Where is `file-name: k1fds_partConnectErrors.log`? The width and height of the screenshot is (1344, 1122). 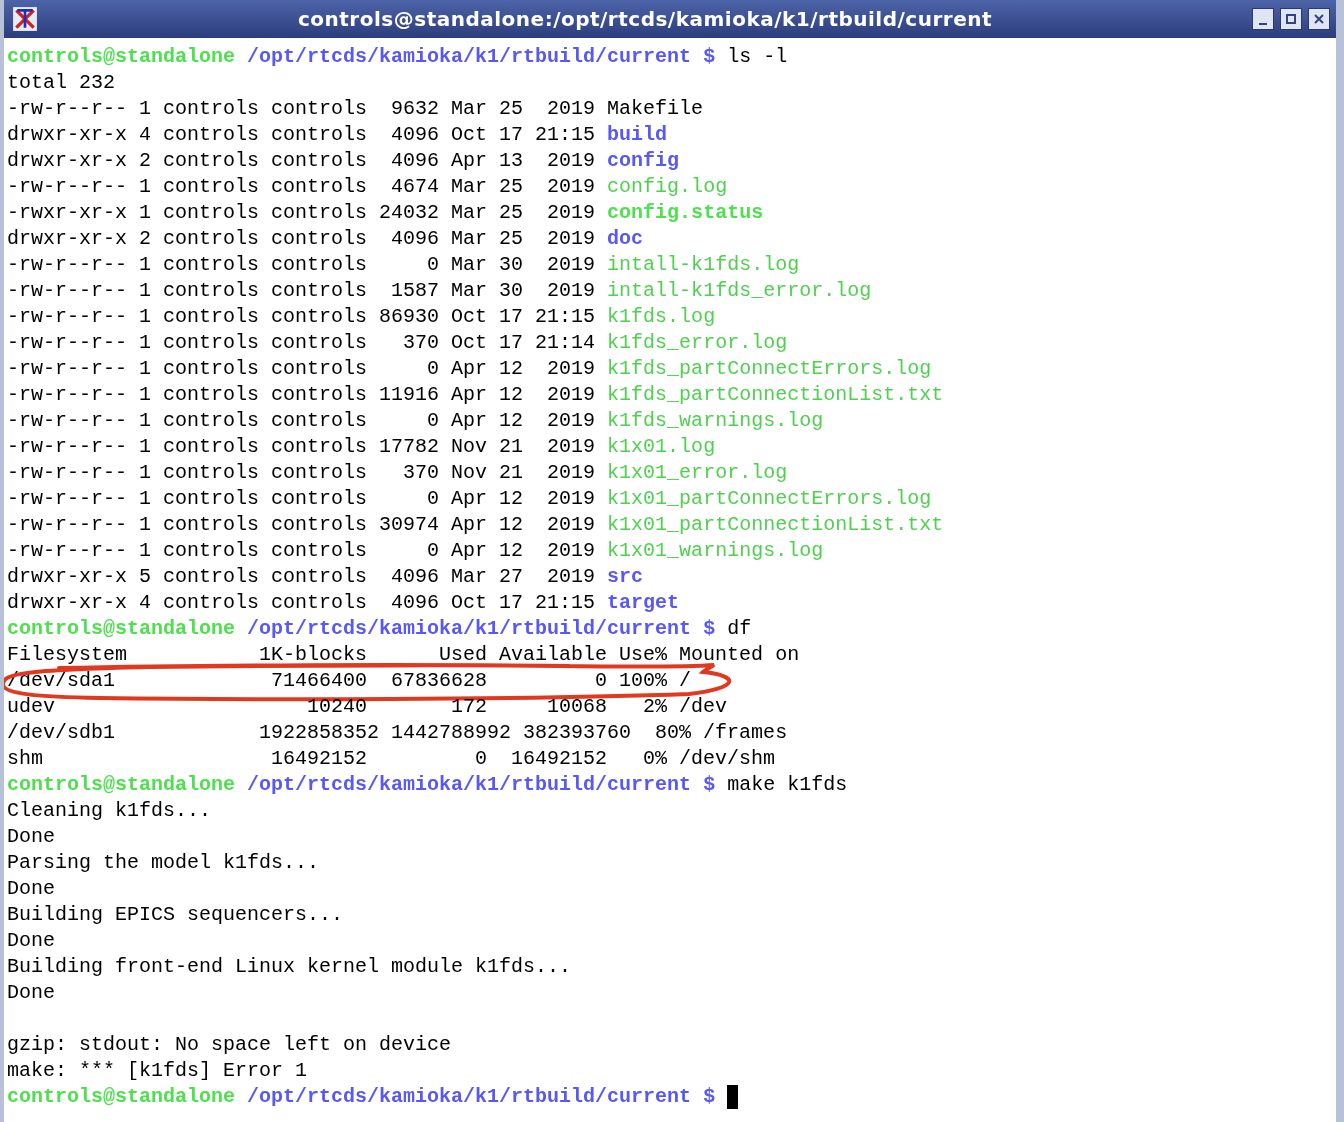 file-name: k1fds_partConnectErrors.log is located at coordinates (769, 369).